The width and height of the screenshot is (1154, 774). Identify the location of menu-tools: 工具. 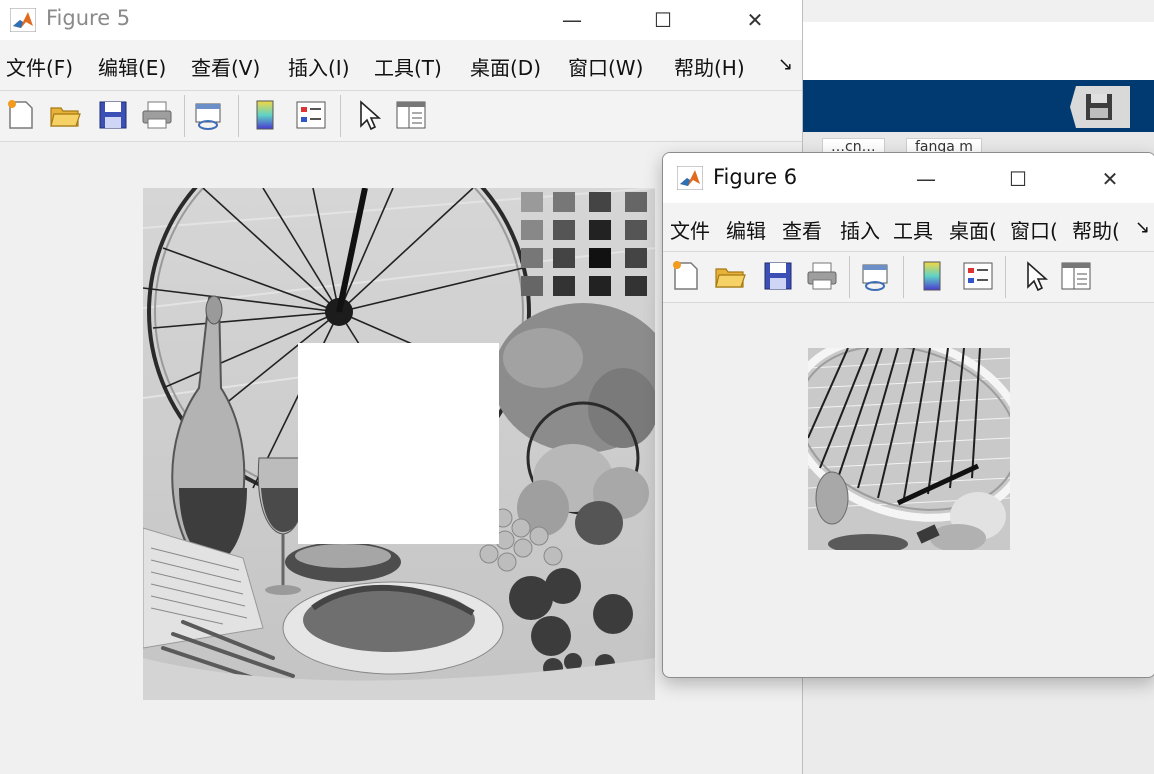
(913, 229).